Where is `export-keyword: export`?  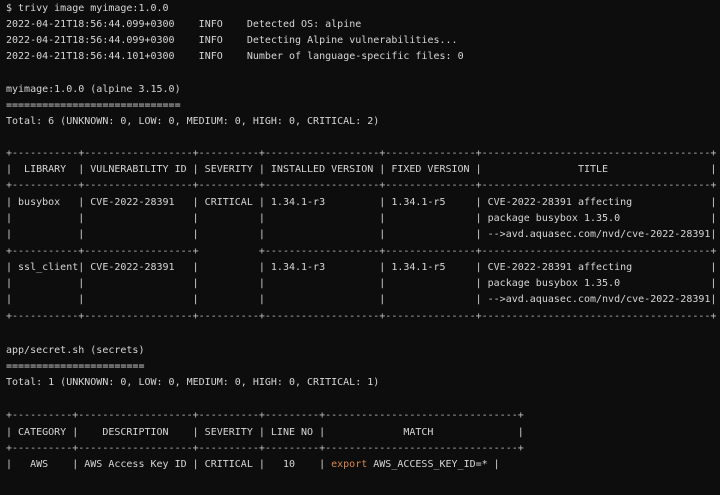
export-keyword: export is located at coordinates (349, 464).